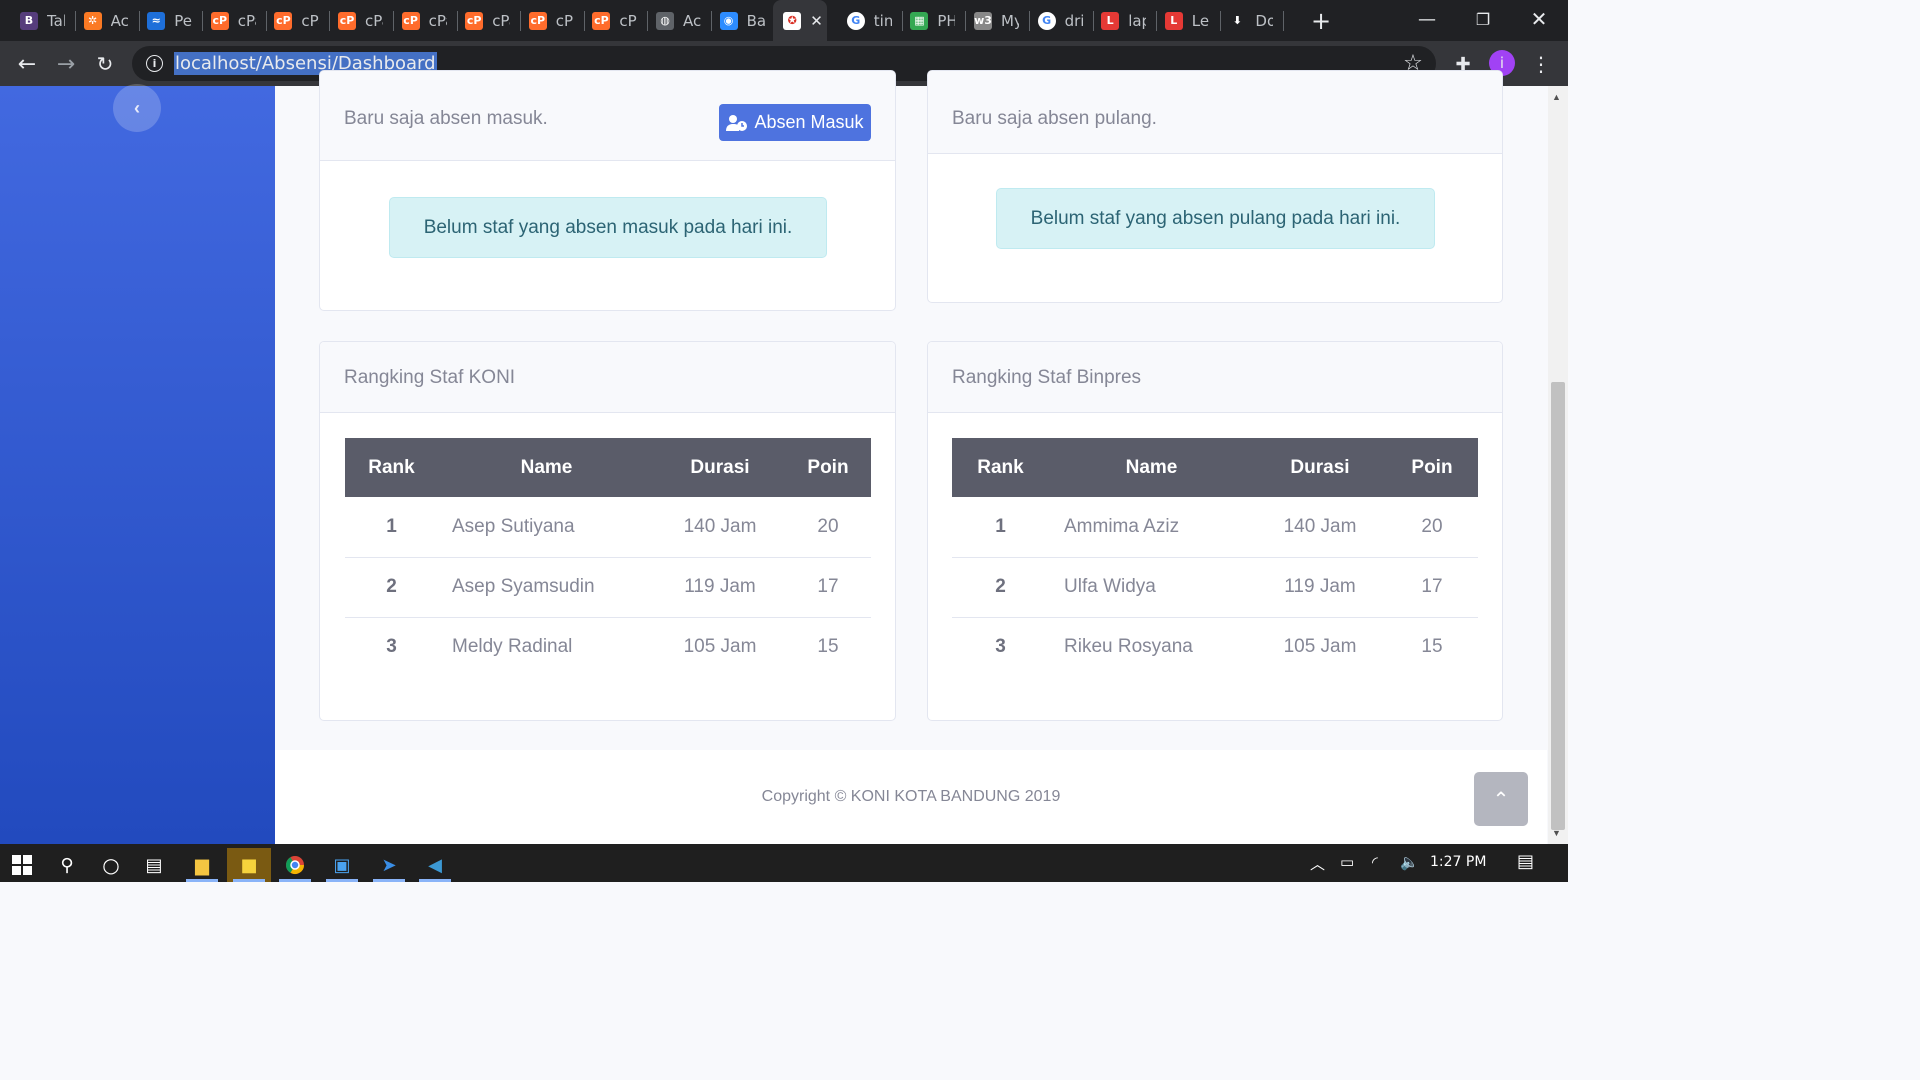 This screenshot has width=1920, height=1080. I want to click on windows-start-icon, so click(22, 865).